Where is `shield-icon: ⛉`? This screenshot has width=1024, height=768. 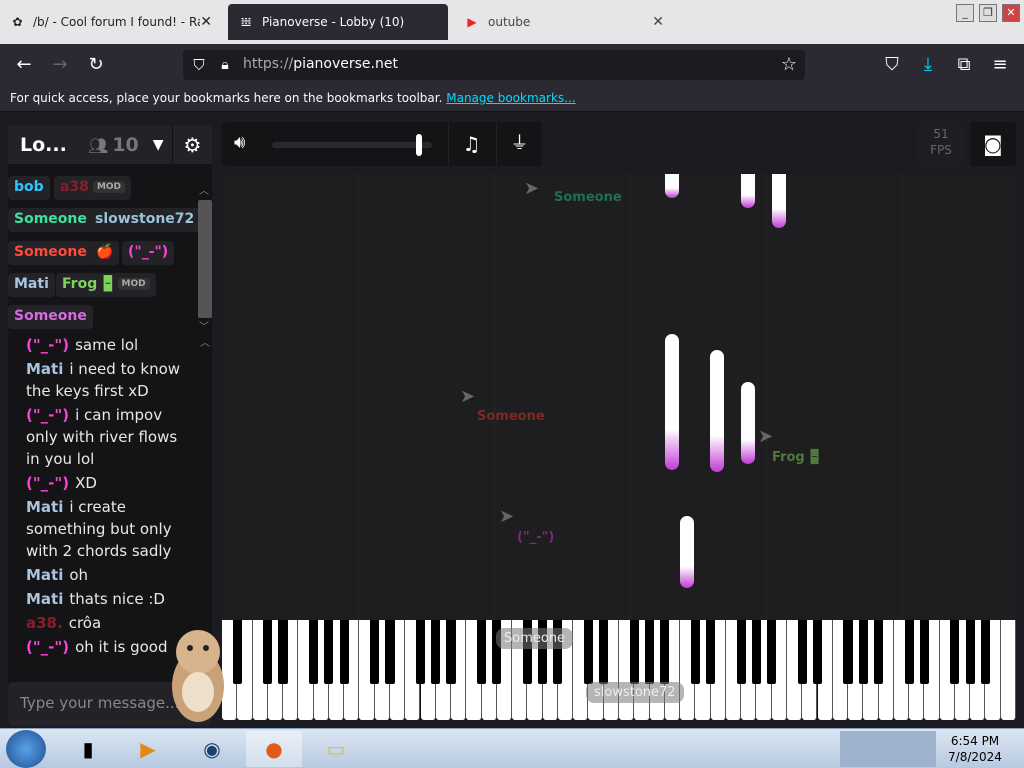 shield-icon: ⛉ is located at coordinates (199, 65).